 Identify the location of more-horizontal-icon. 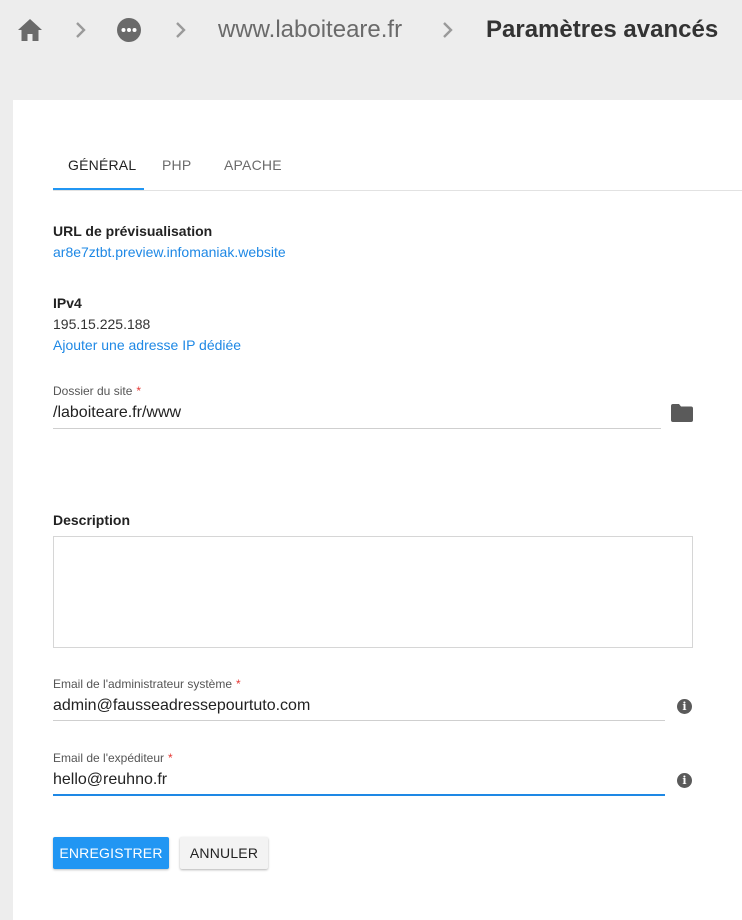
(129, 30).